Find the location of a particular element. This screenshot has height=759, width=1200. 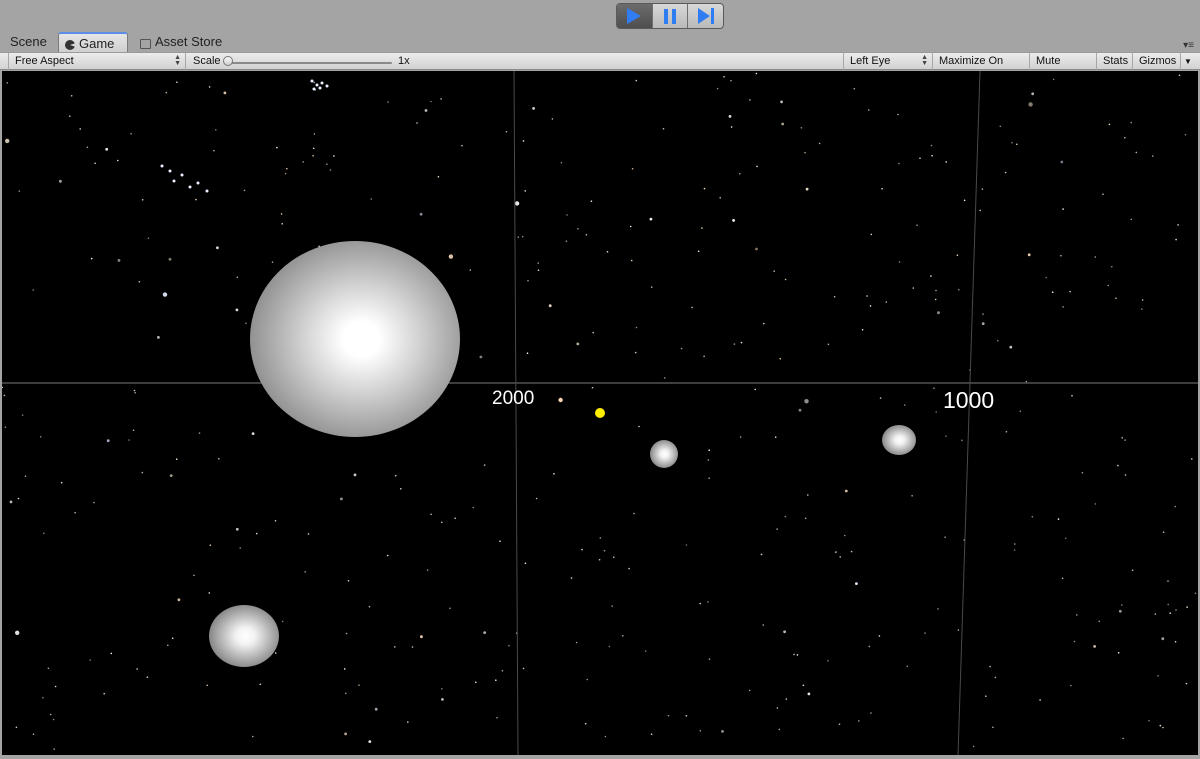

tab-scene: Scene is located at coordinates (28, 42).